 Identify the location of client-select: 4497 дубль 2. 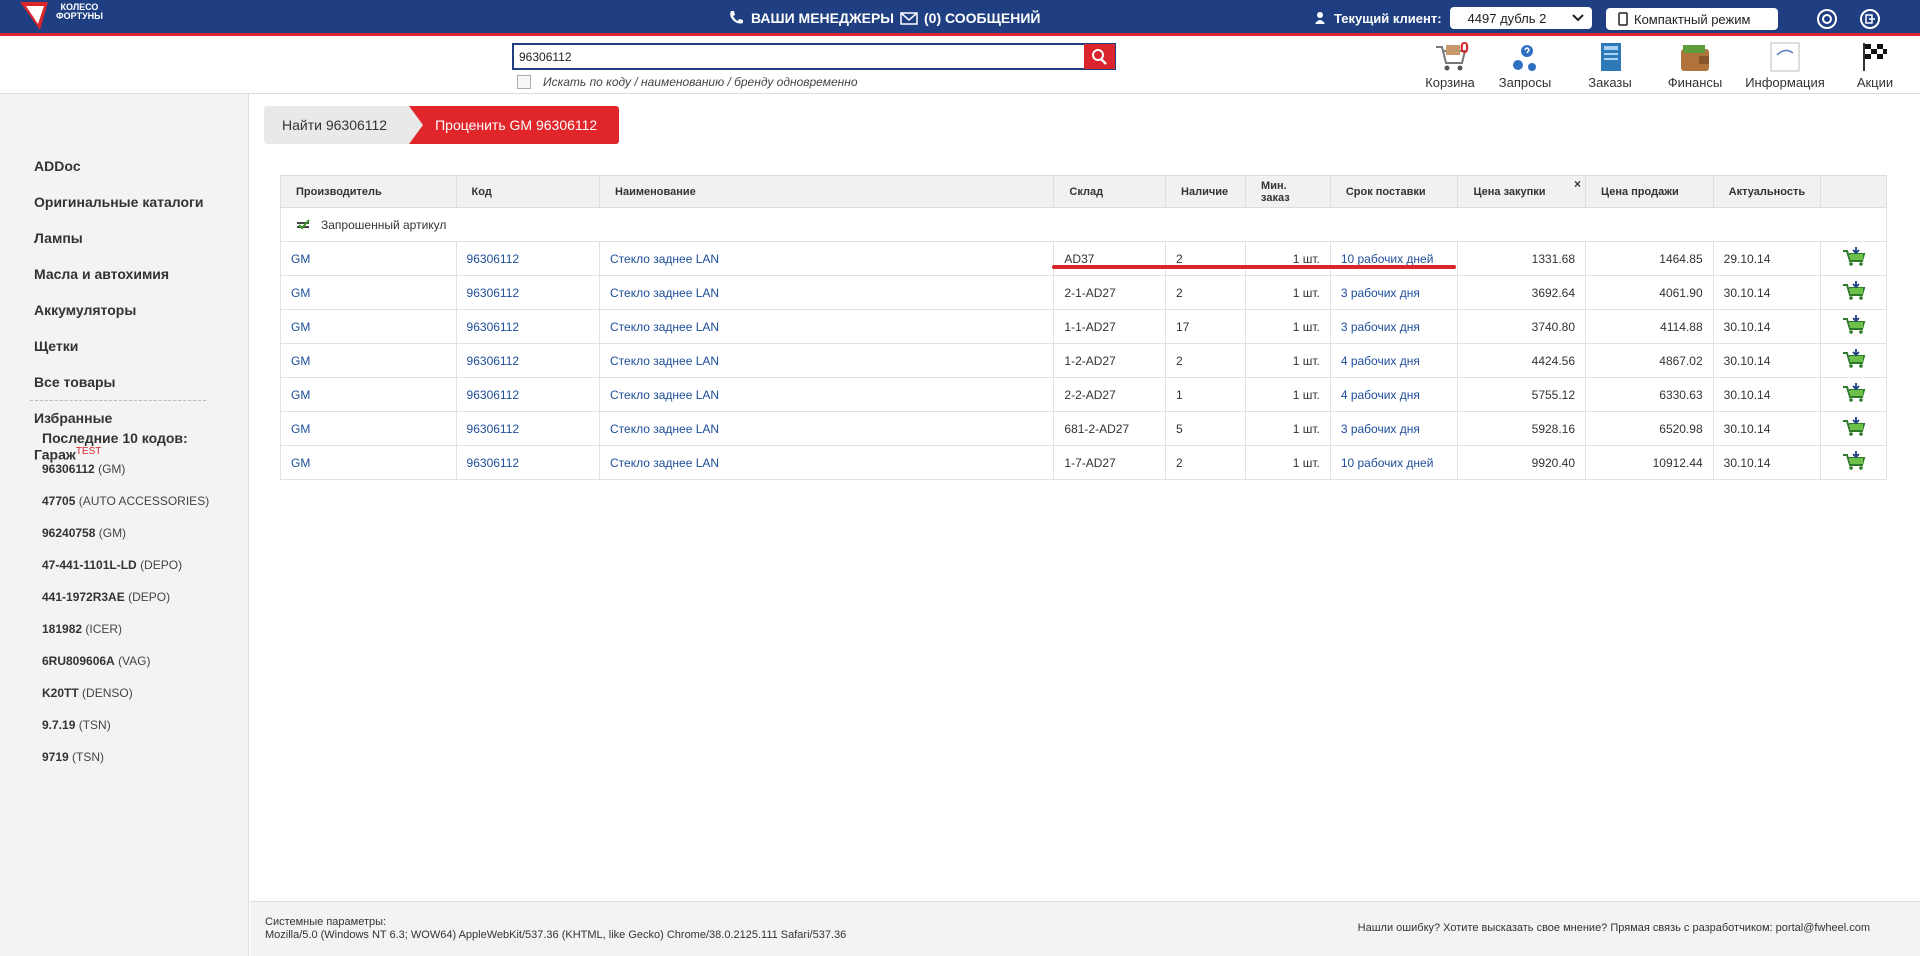
(1520, 18).